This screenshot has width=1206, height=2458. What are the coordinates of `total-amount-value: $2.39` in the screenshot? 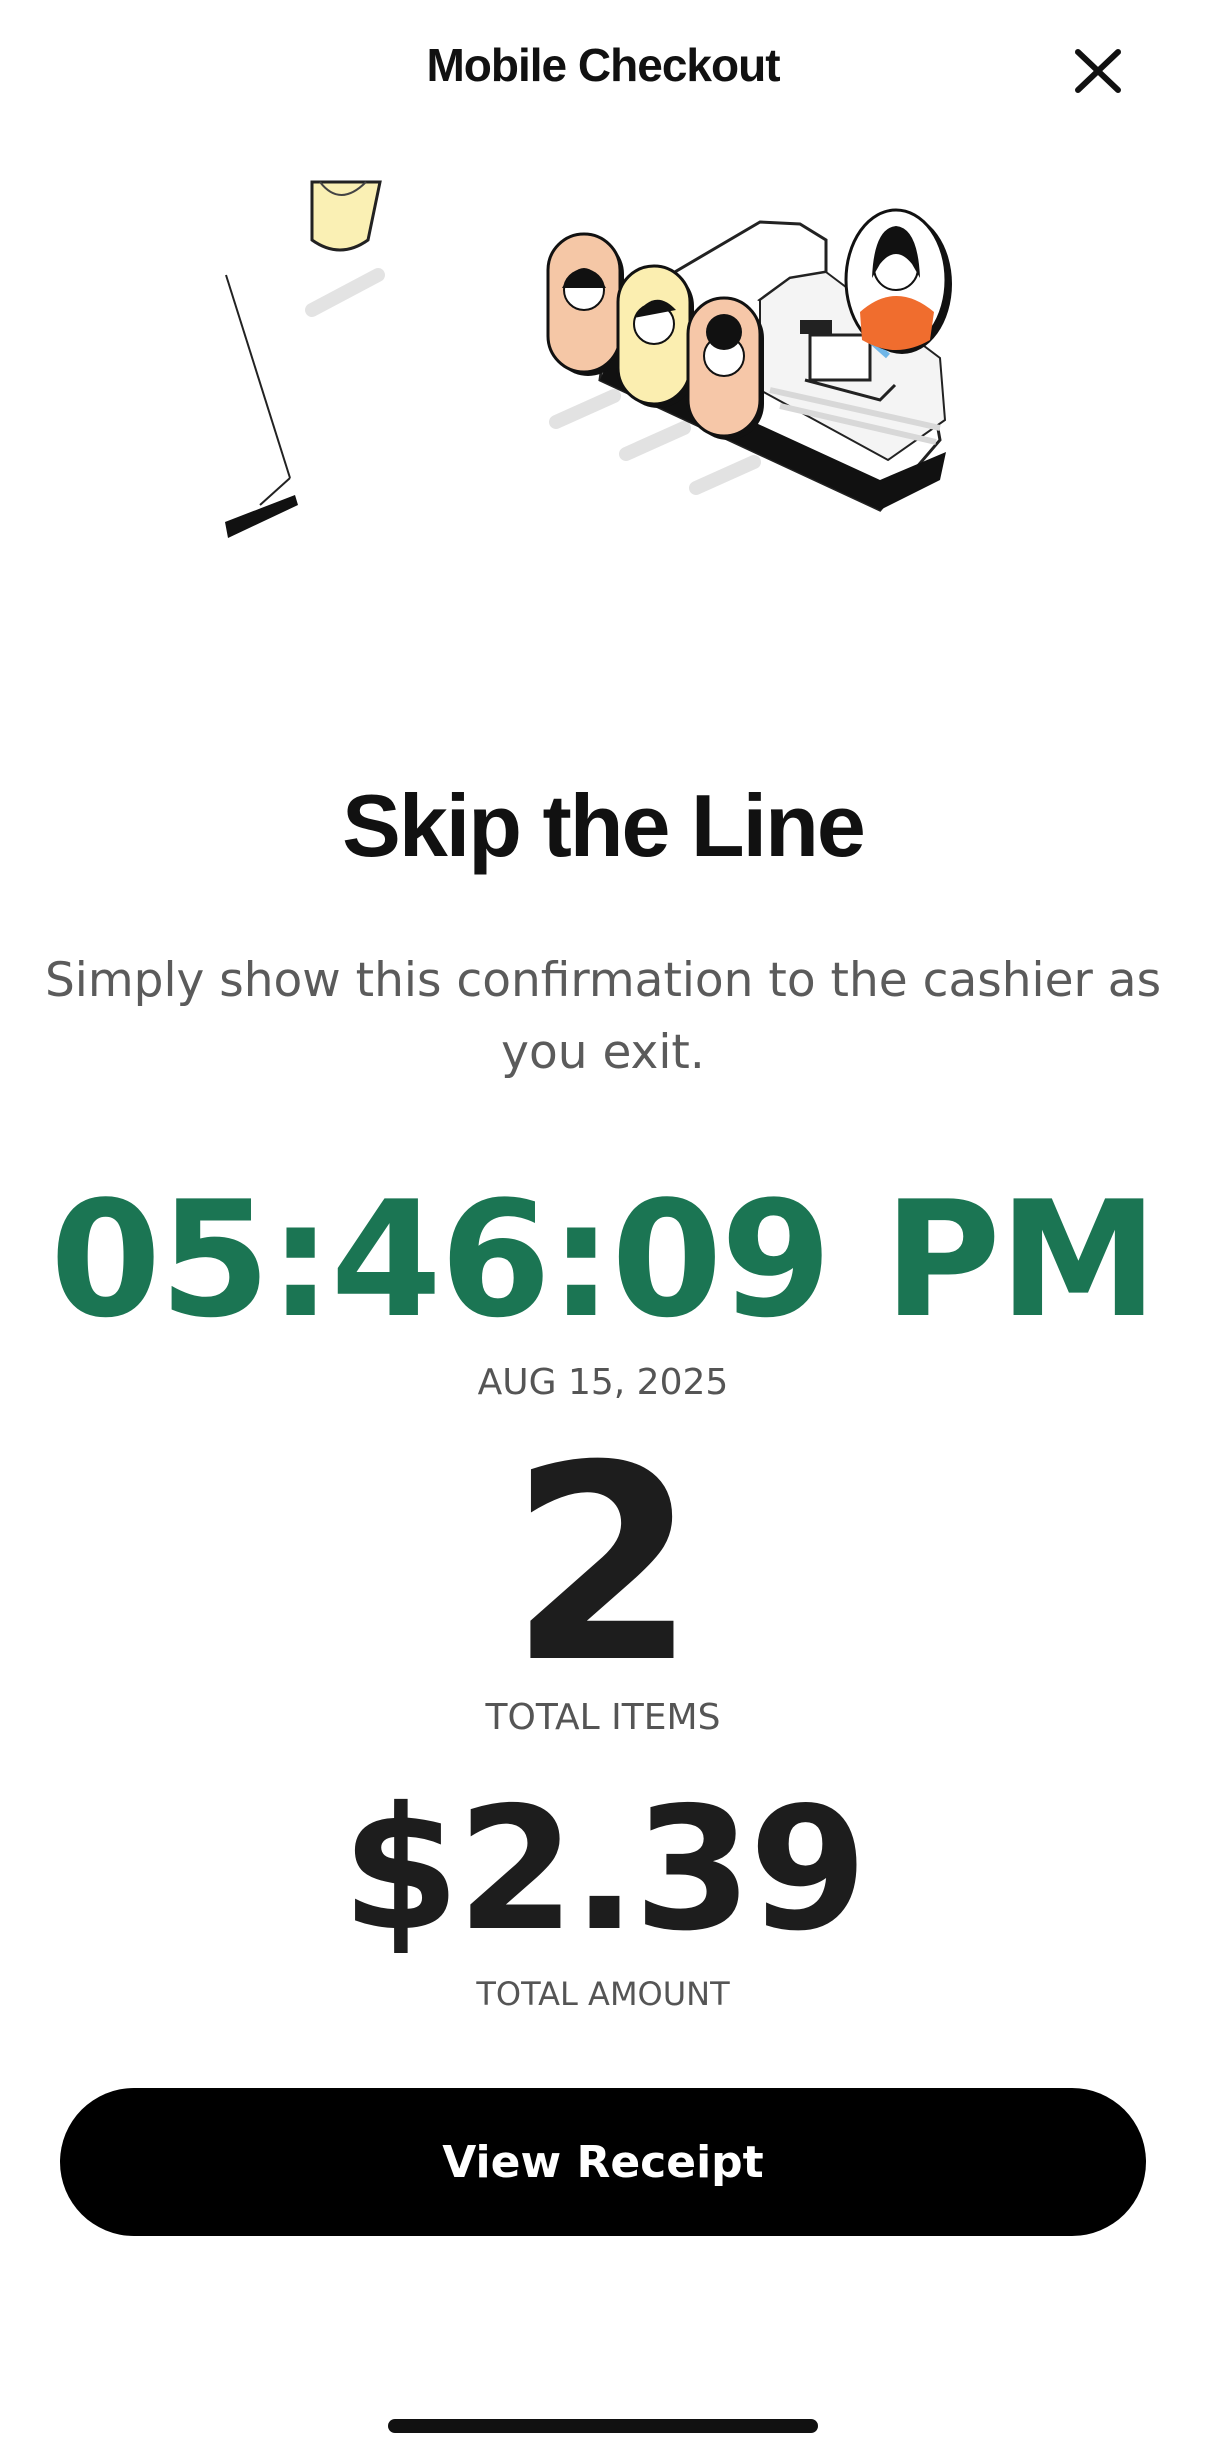 It's located at (604, 1870).